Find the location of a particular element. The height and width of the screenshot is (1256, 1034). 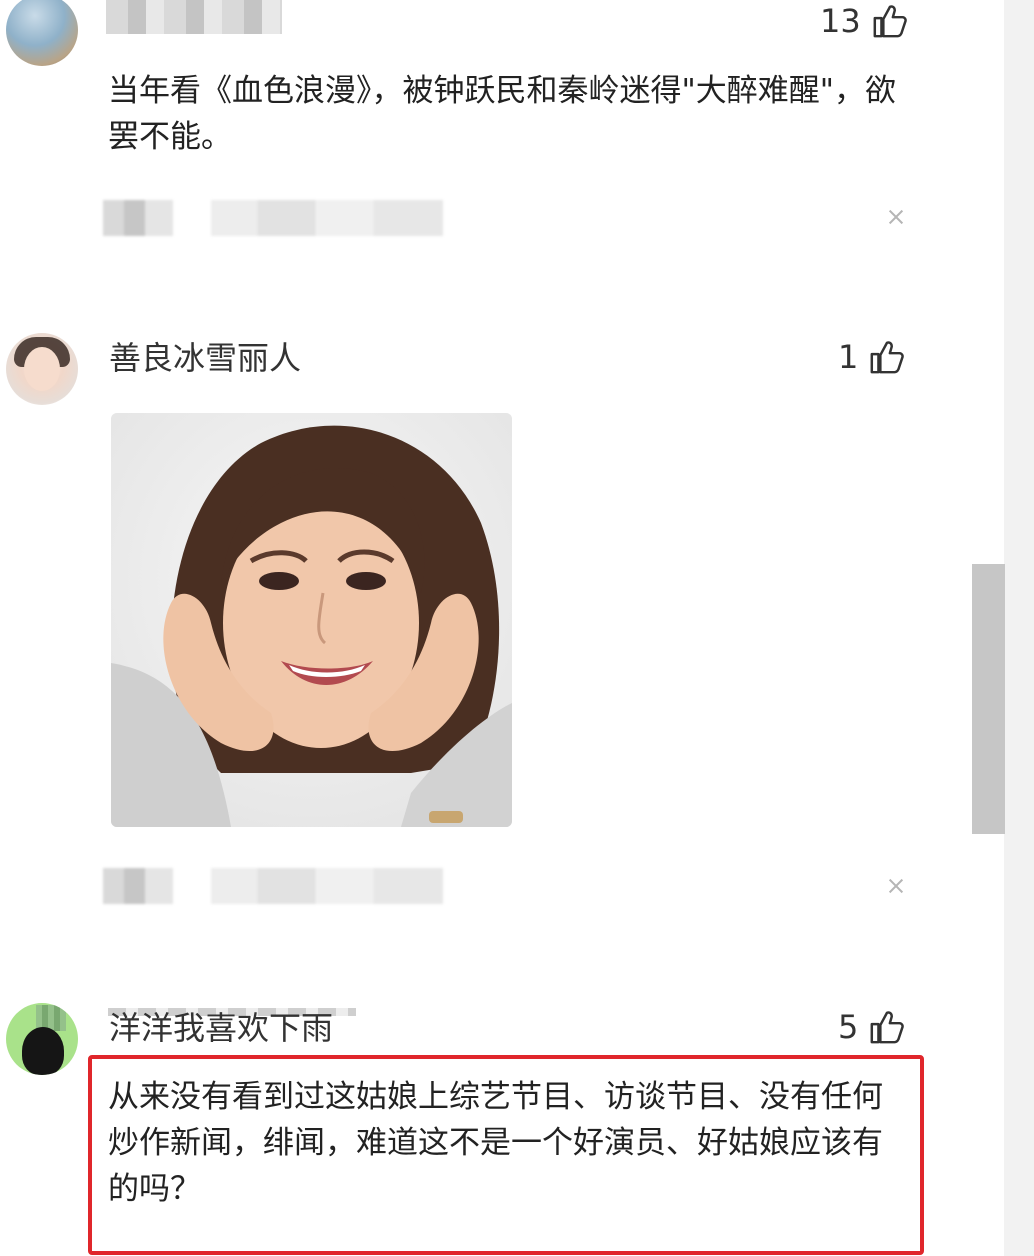

avatar-face is located at coordinates (42, 369).